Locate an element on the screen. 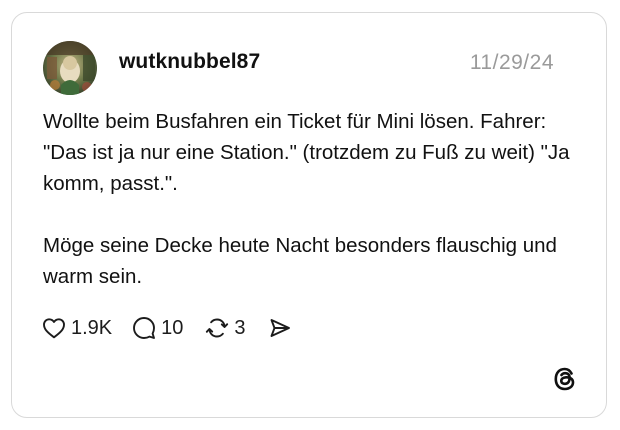 The image size is (620, 430). action-bar: 1.9K 10 3 is located at coordinates (167, 328).